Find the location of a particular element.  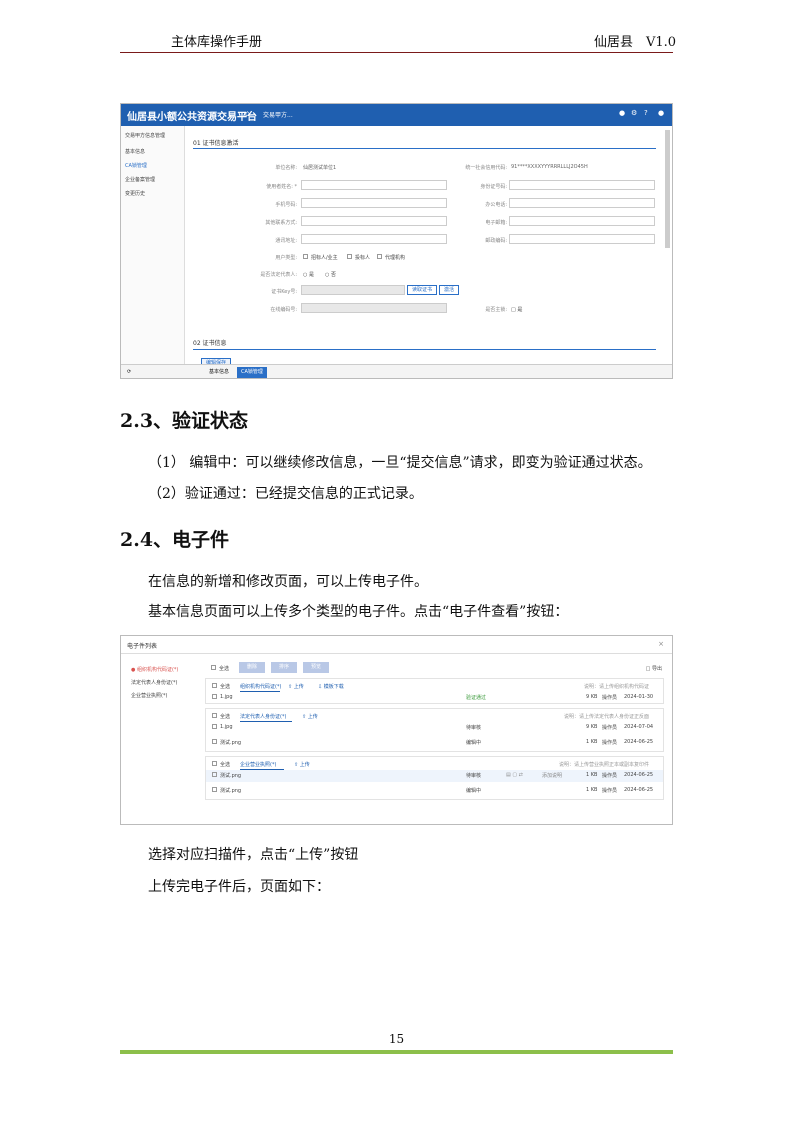

read-cert-button: 读取证书 is located at coordinates (422, 290).